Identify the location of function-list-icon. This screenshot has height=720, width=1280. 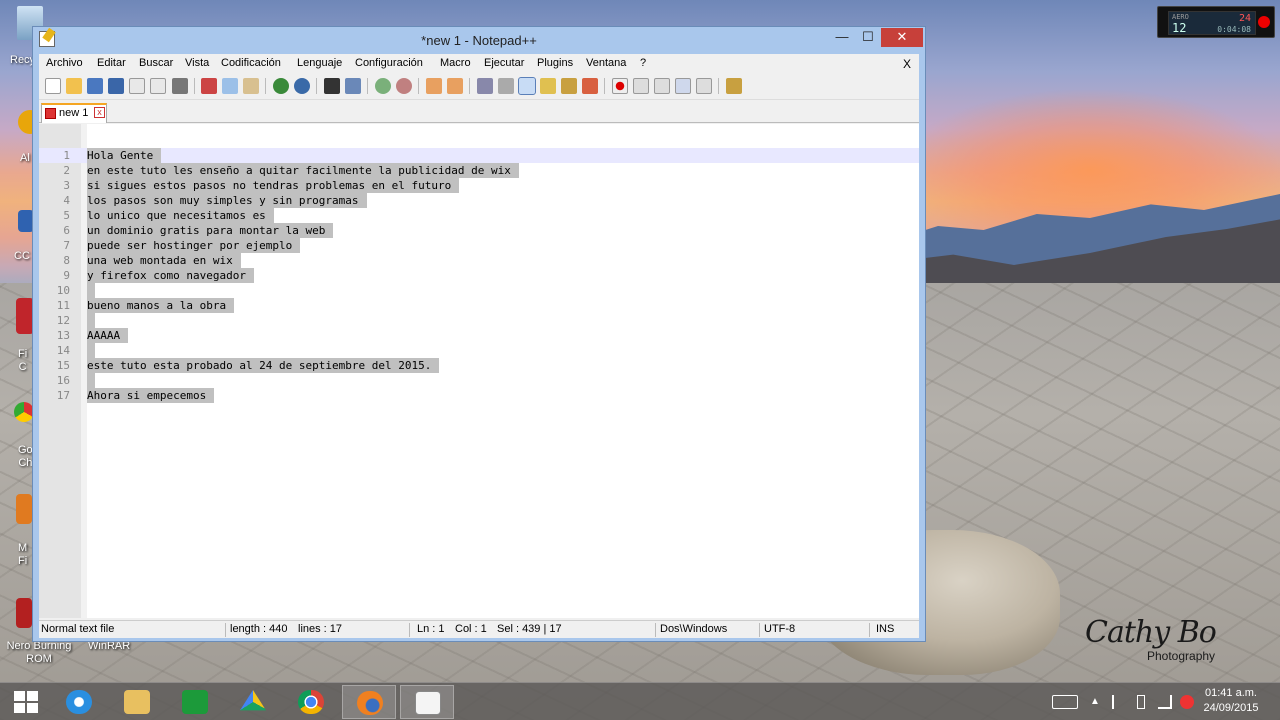
(590, 86).